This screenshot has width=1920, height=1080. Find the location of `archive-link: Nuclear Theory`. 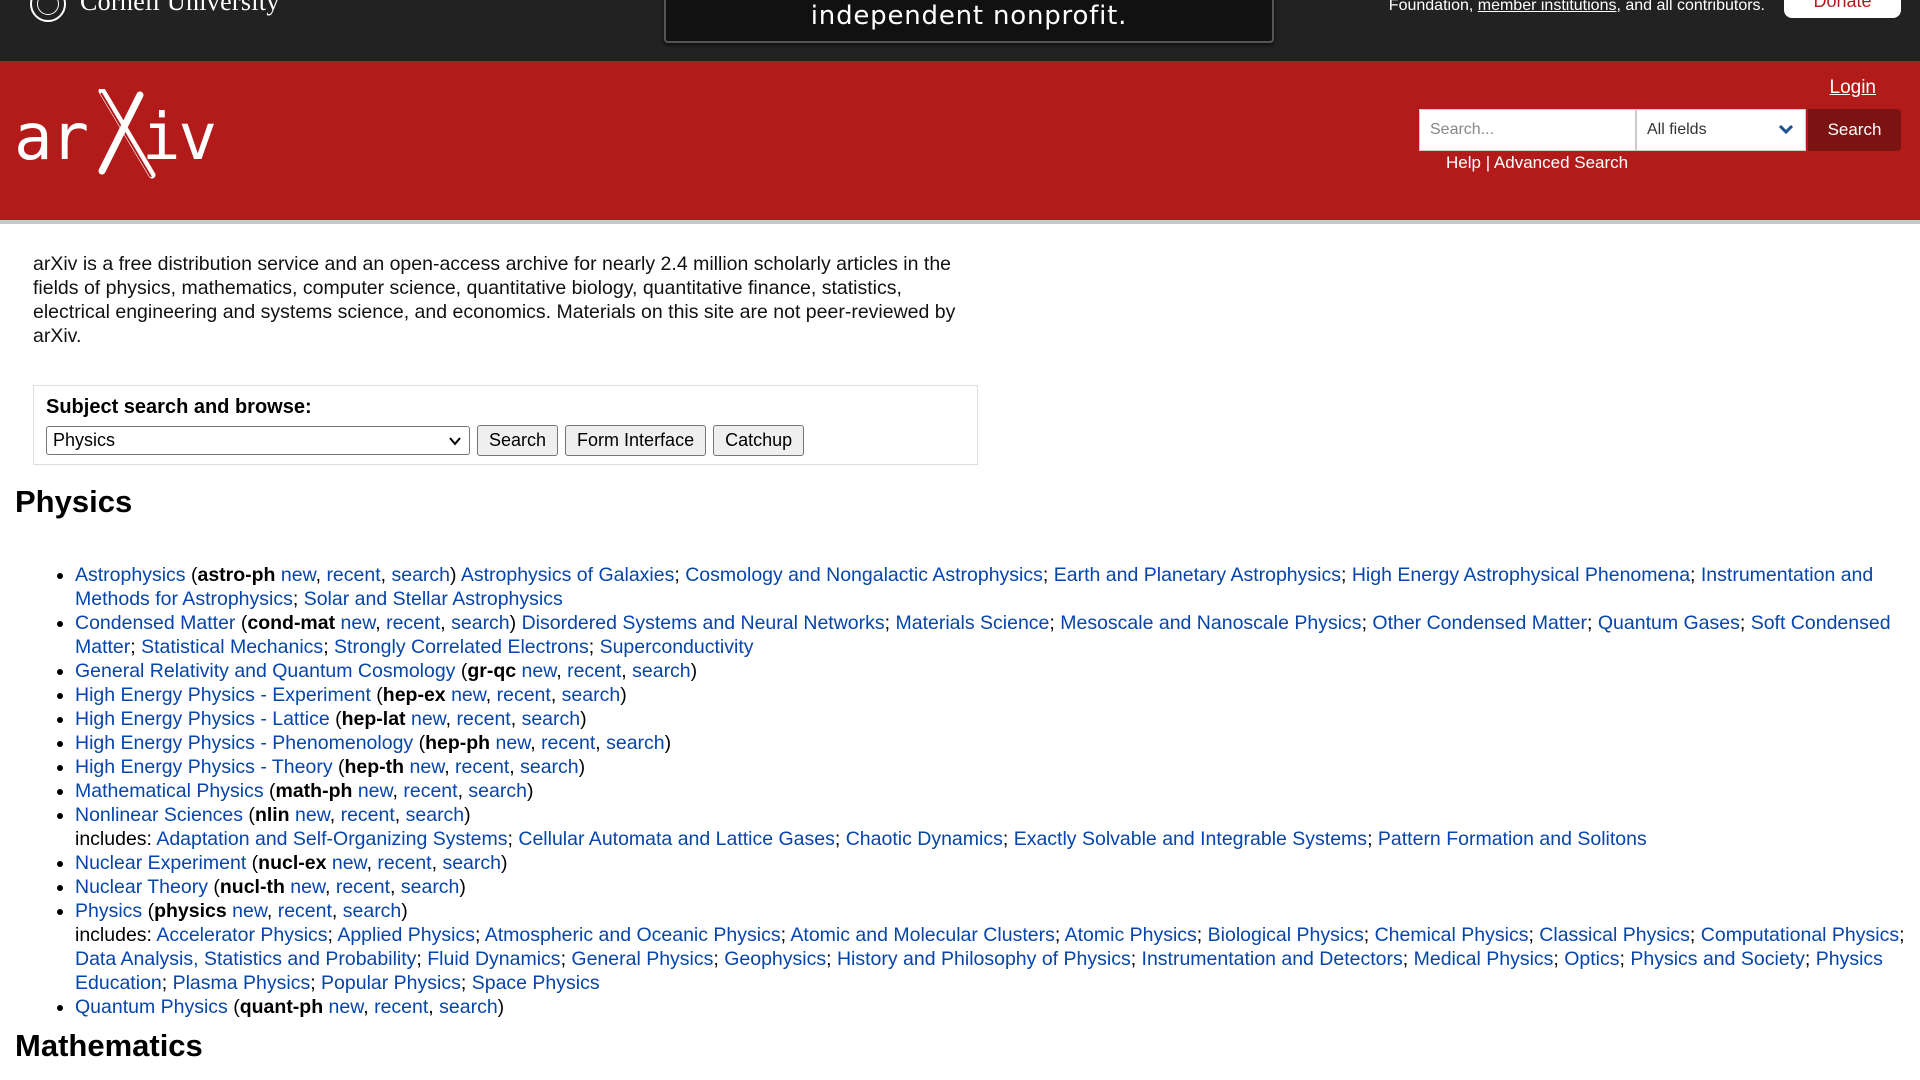

archive-link: Nuclear Theory is located at coordinates (141, 887).